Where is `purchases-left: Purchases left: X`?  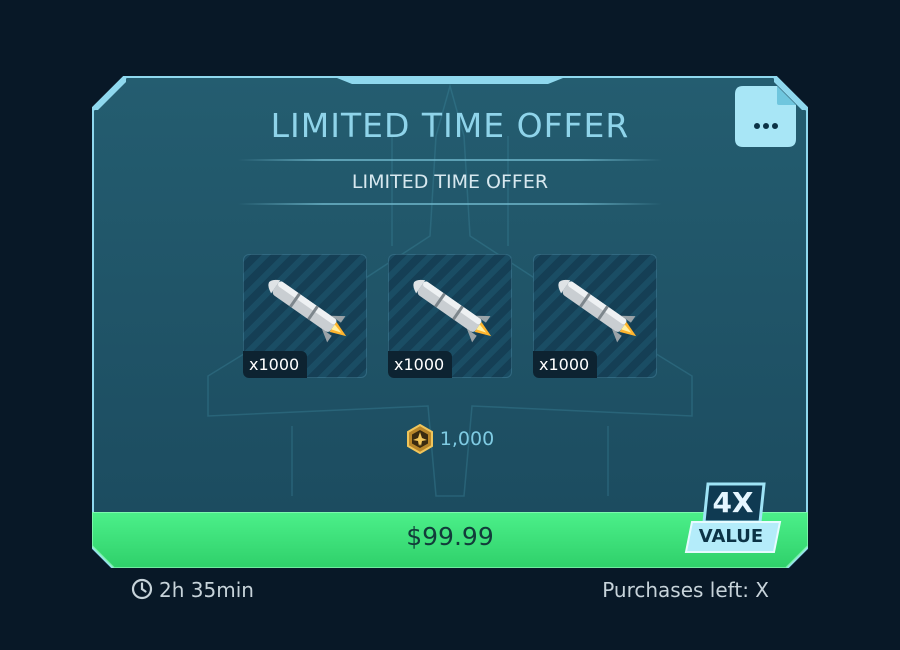 purchases-left: Purchases left: X is located at coordinates (685, 590).